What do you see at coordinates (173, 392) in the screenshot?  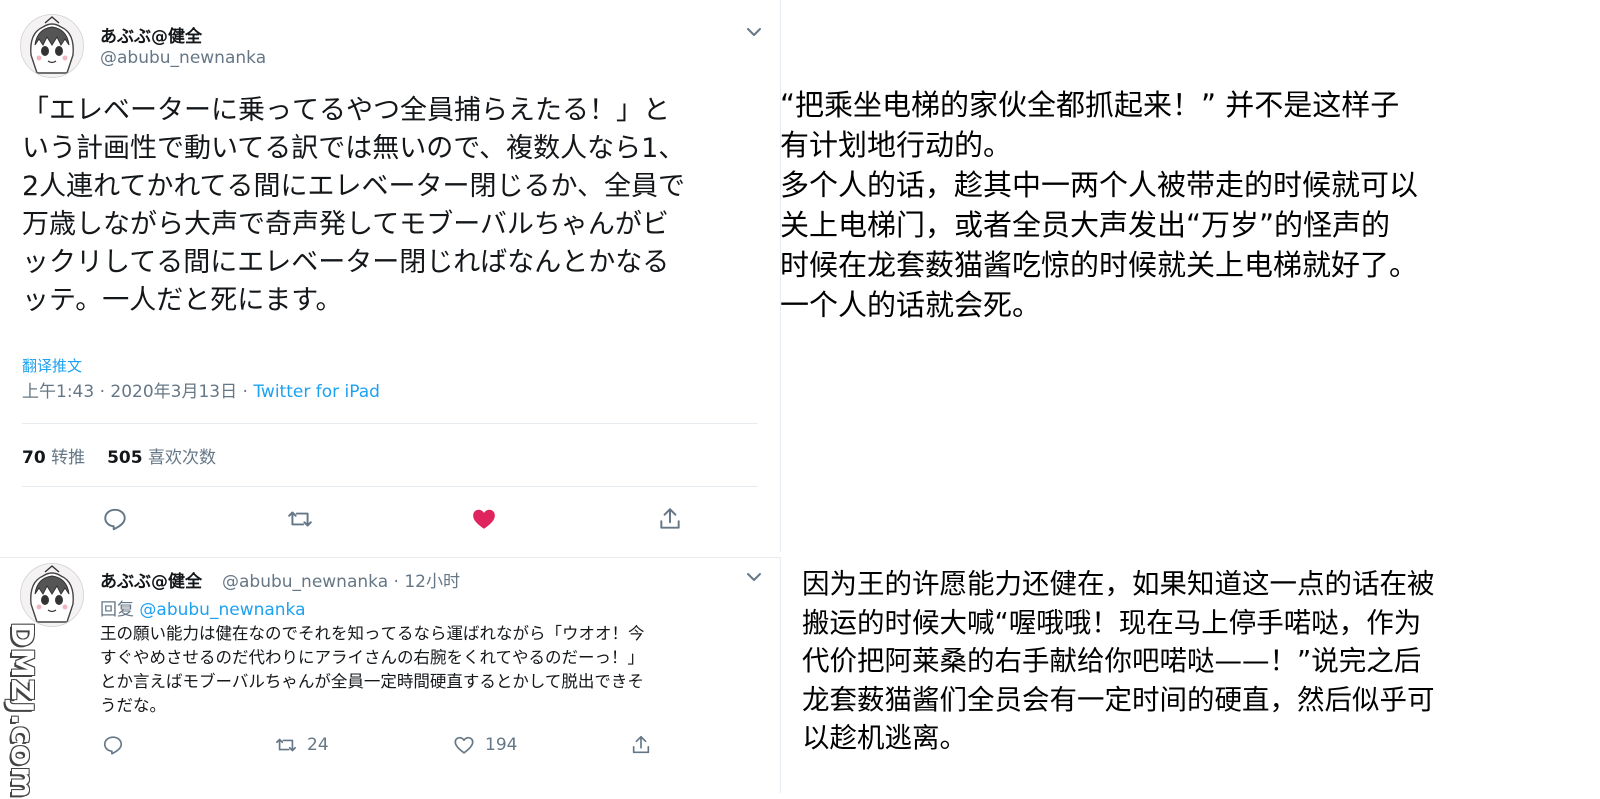 I see `tweet-date: 2020年3月13日` at bounding box center [173, 392].